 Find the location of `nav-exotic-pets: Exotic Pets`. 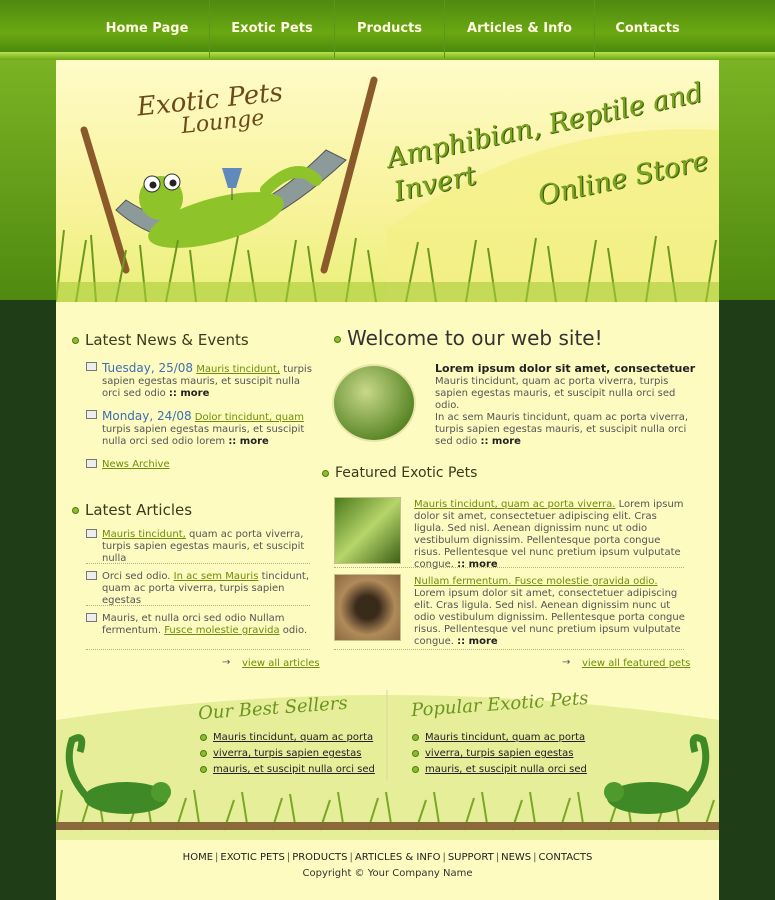

nav-exotic-pets: Exotic Pets is located at coordinates (272, 29).